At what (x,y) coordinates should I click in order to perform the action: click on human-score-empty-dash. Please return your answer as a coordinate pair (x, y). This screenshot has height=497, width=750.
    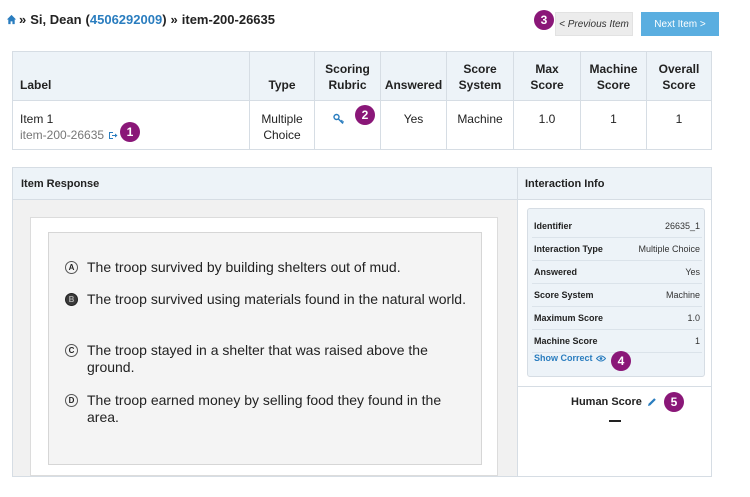
    Looking at the image, I should click on (615, 421).